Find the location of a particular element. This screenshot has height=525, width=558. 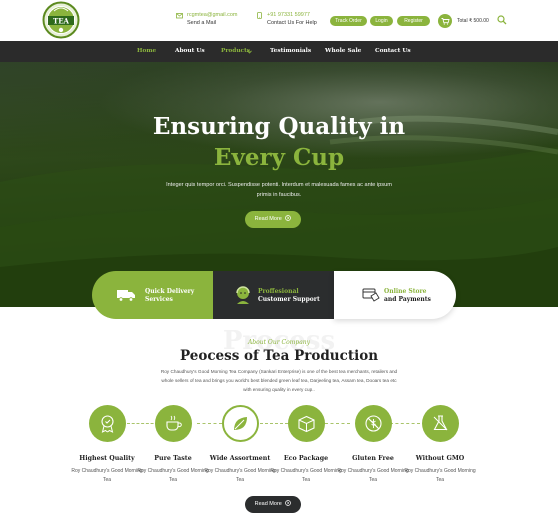

feature-customer-support-line2: Customer Support is located at coordinates (289, 299).